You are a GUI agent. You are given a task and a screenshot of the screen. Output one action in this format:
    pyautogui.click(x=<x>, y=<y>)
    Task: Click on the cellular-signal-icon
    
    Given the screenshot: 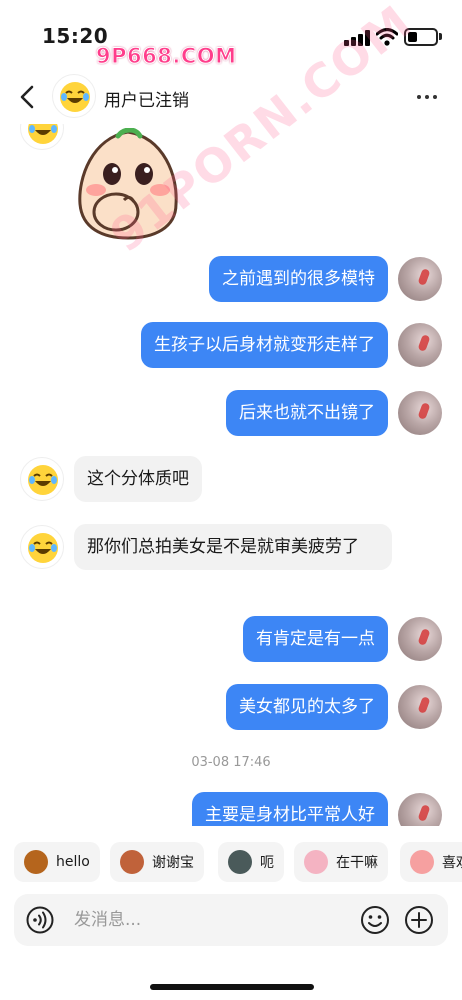 What is the action you would take?
    pyautogui.click(x=357, y=38)
    